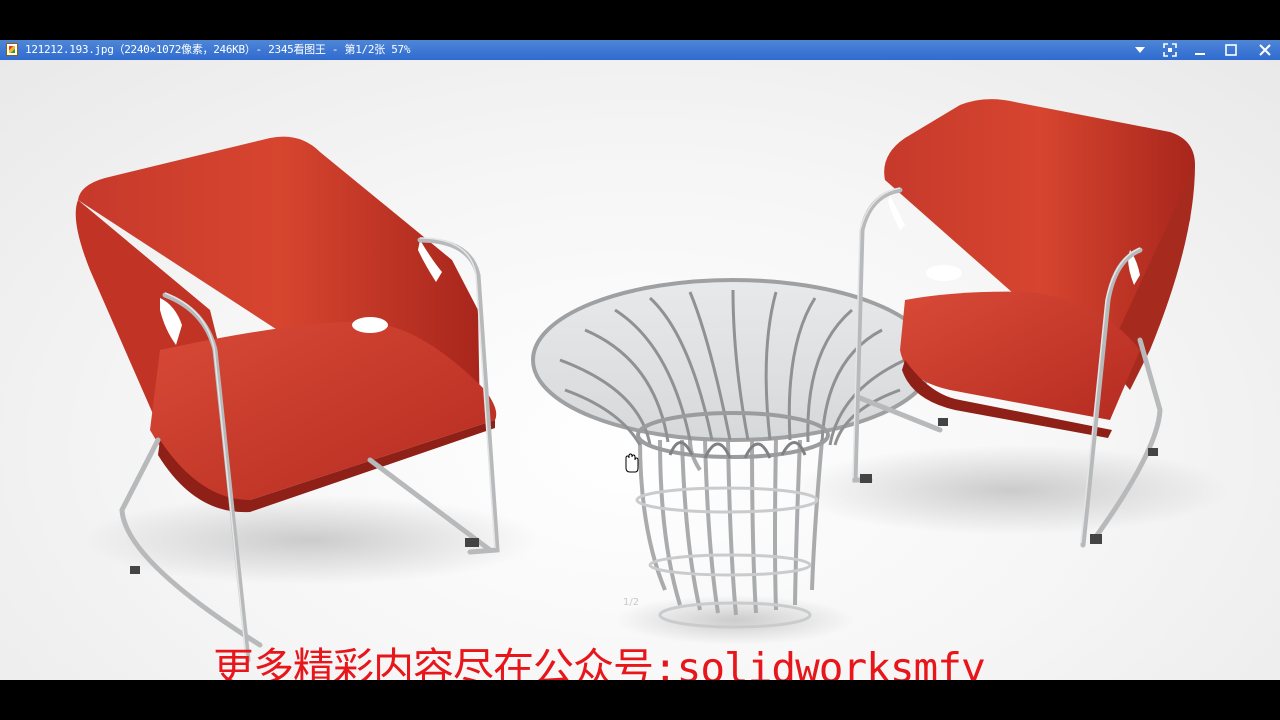  What do you see at coordinates (12, 49) in the screenshot?
I see `app-icon` at bounding box center [12, 49].